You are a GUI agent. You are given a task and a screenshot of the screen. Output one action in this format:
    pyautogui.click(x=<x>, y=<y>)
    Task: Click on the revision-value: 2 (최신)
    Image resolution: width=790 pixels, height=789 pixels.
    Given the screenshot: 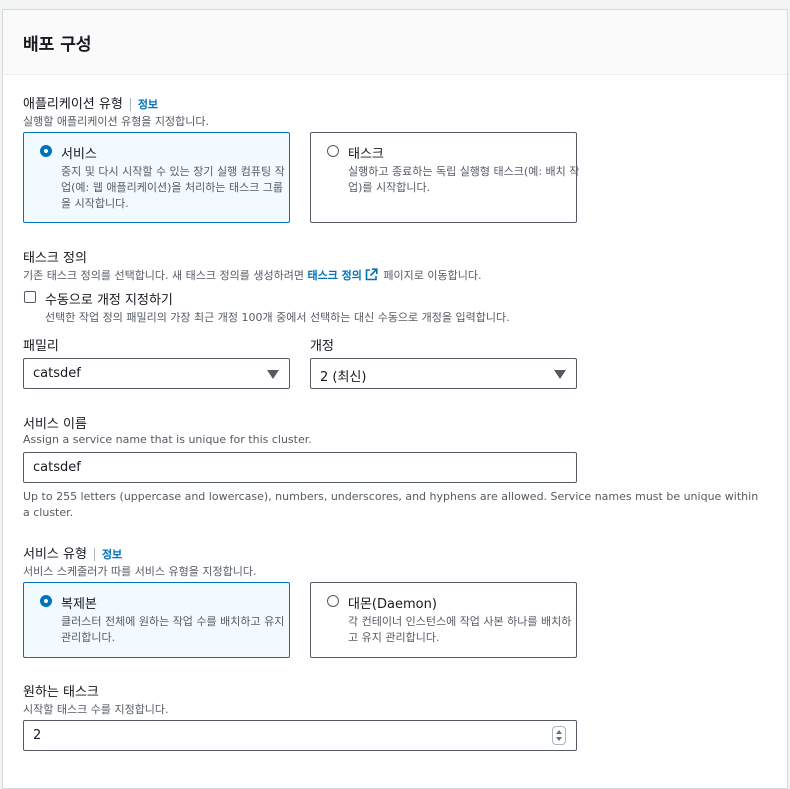 What is the action you would take?
    pyautogui.click(x=343, y=377)
    